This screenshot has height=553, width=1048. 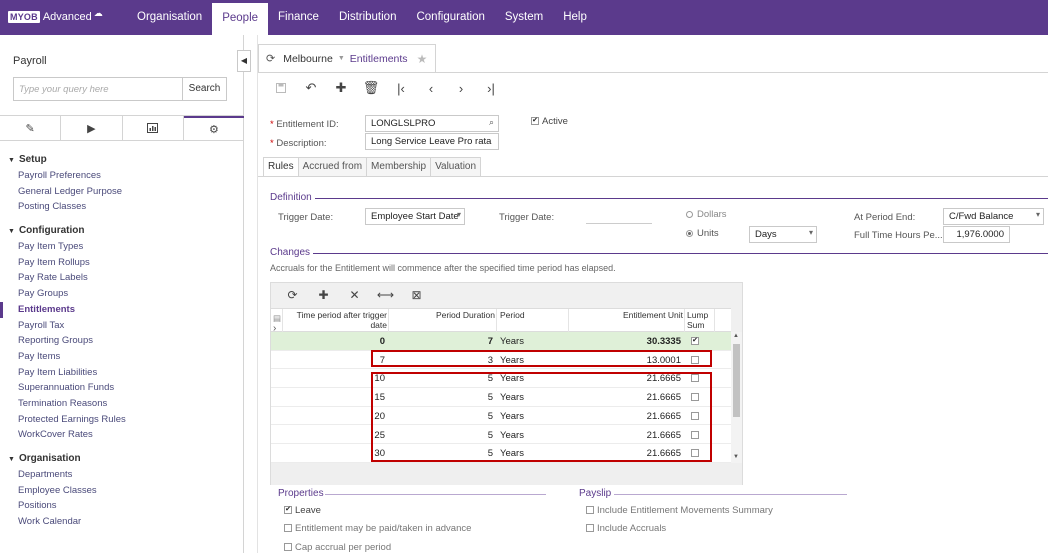 I want to click on sidebar-item: Payroll Tax, so click(x=122, y=326).